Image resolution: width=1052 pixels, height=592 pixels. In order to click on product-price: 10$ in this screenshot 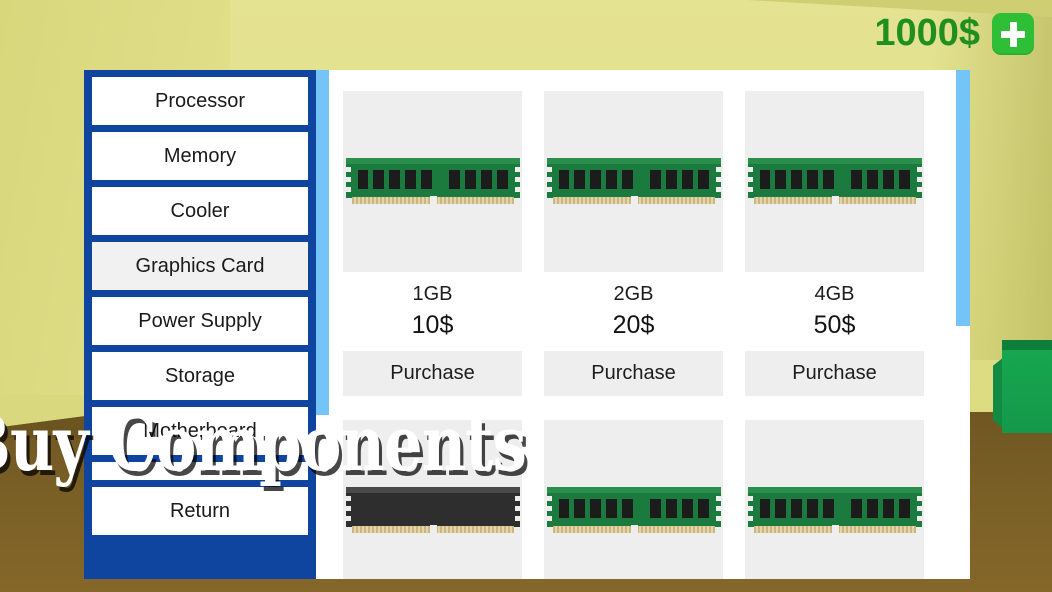, I will do `click(432, 325)`.